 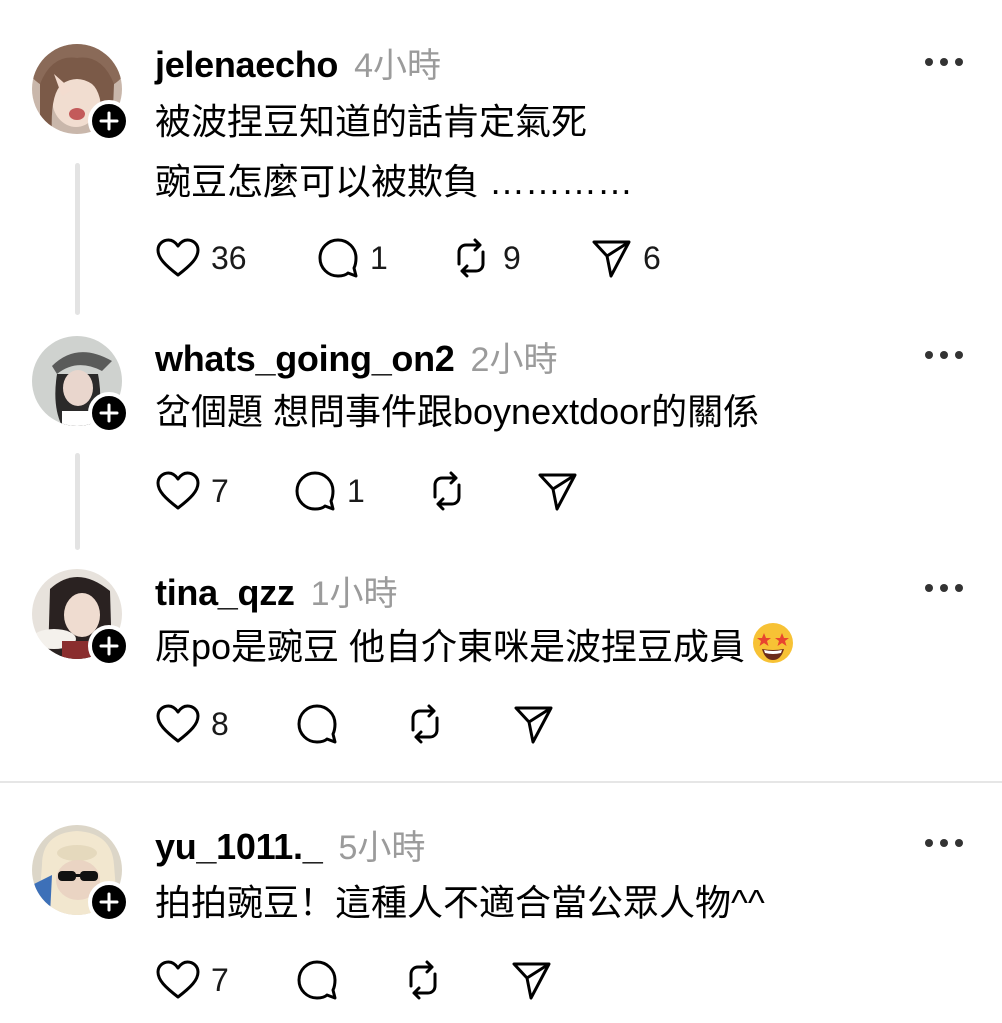 I want to click on comment-header: jelenaecho 4小時, so click(x=298, y=63).